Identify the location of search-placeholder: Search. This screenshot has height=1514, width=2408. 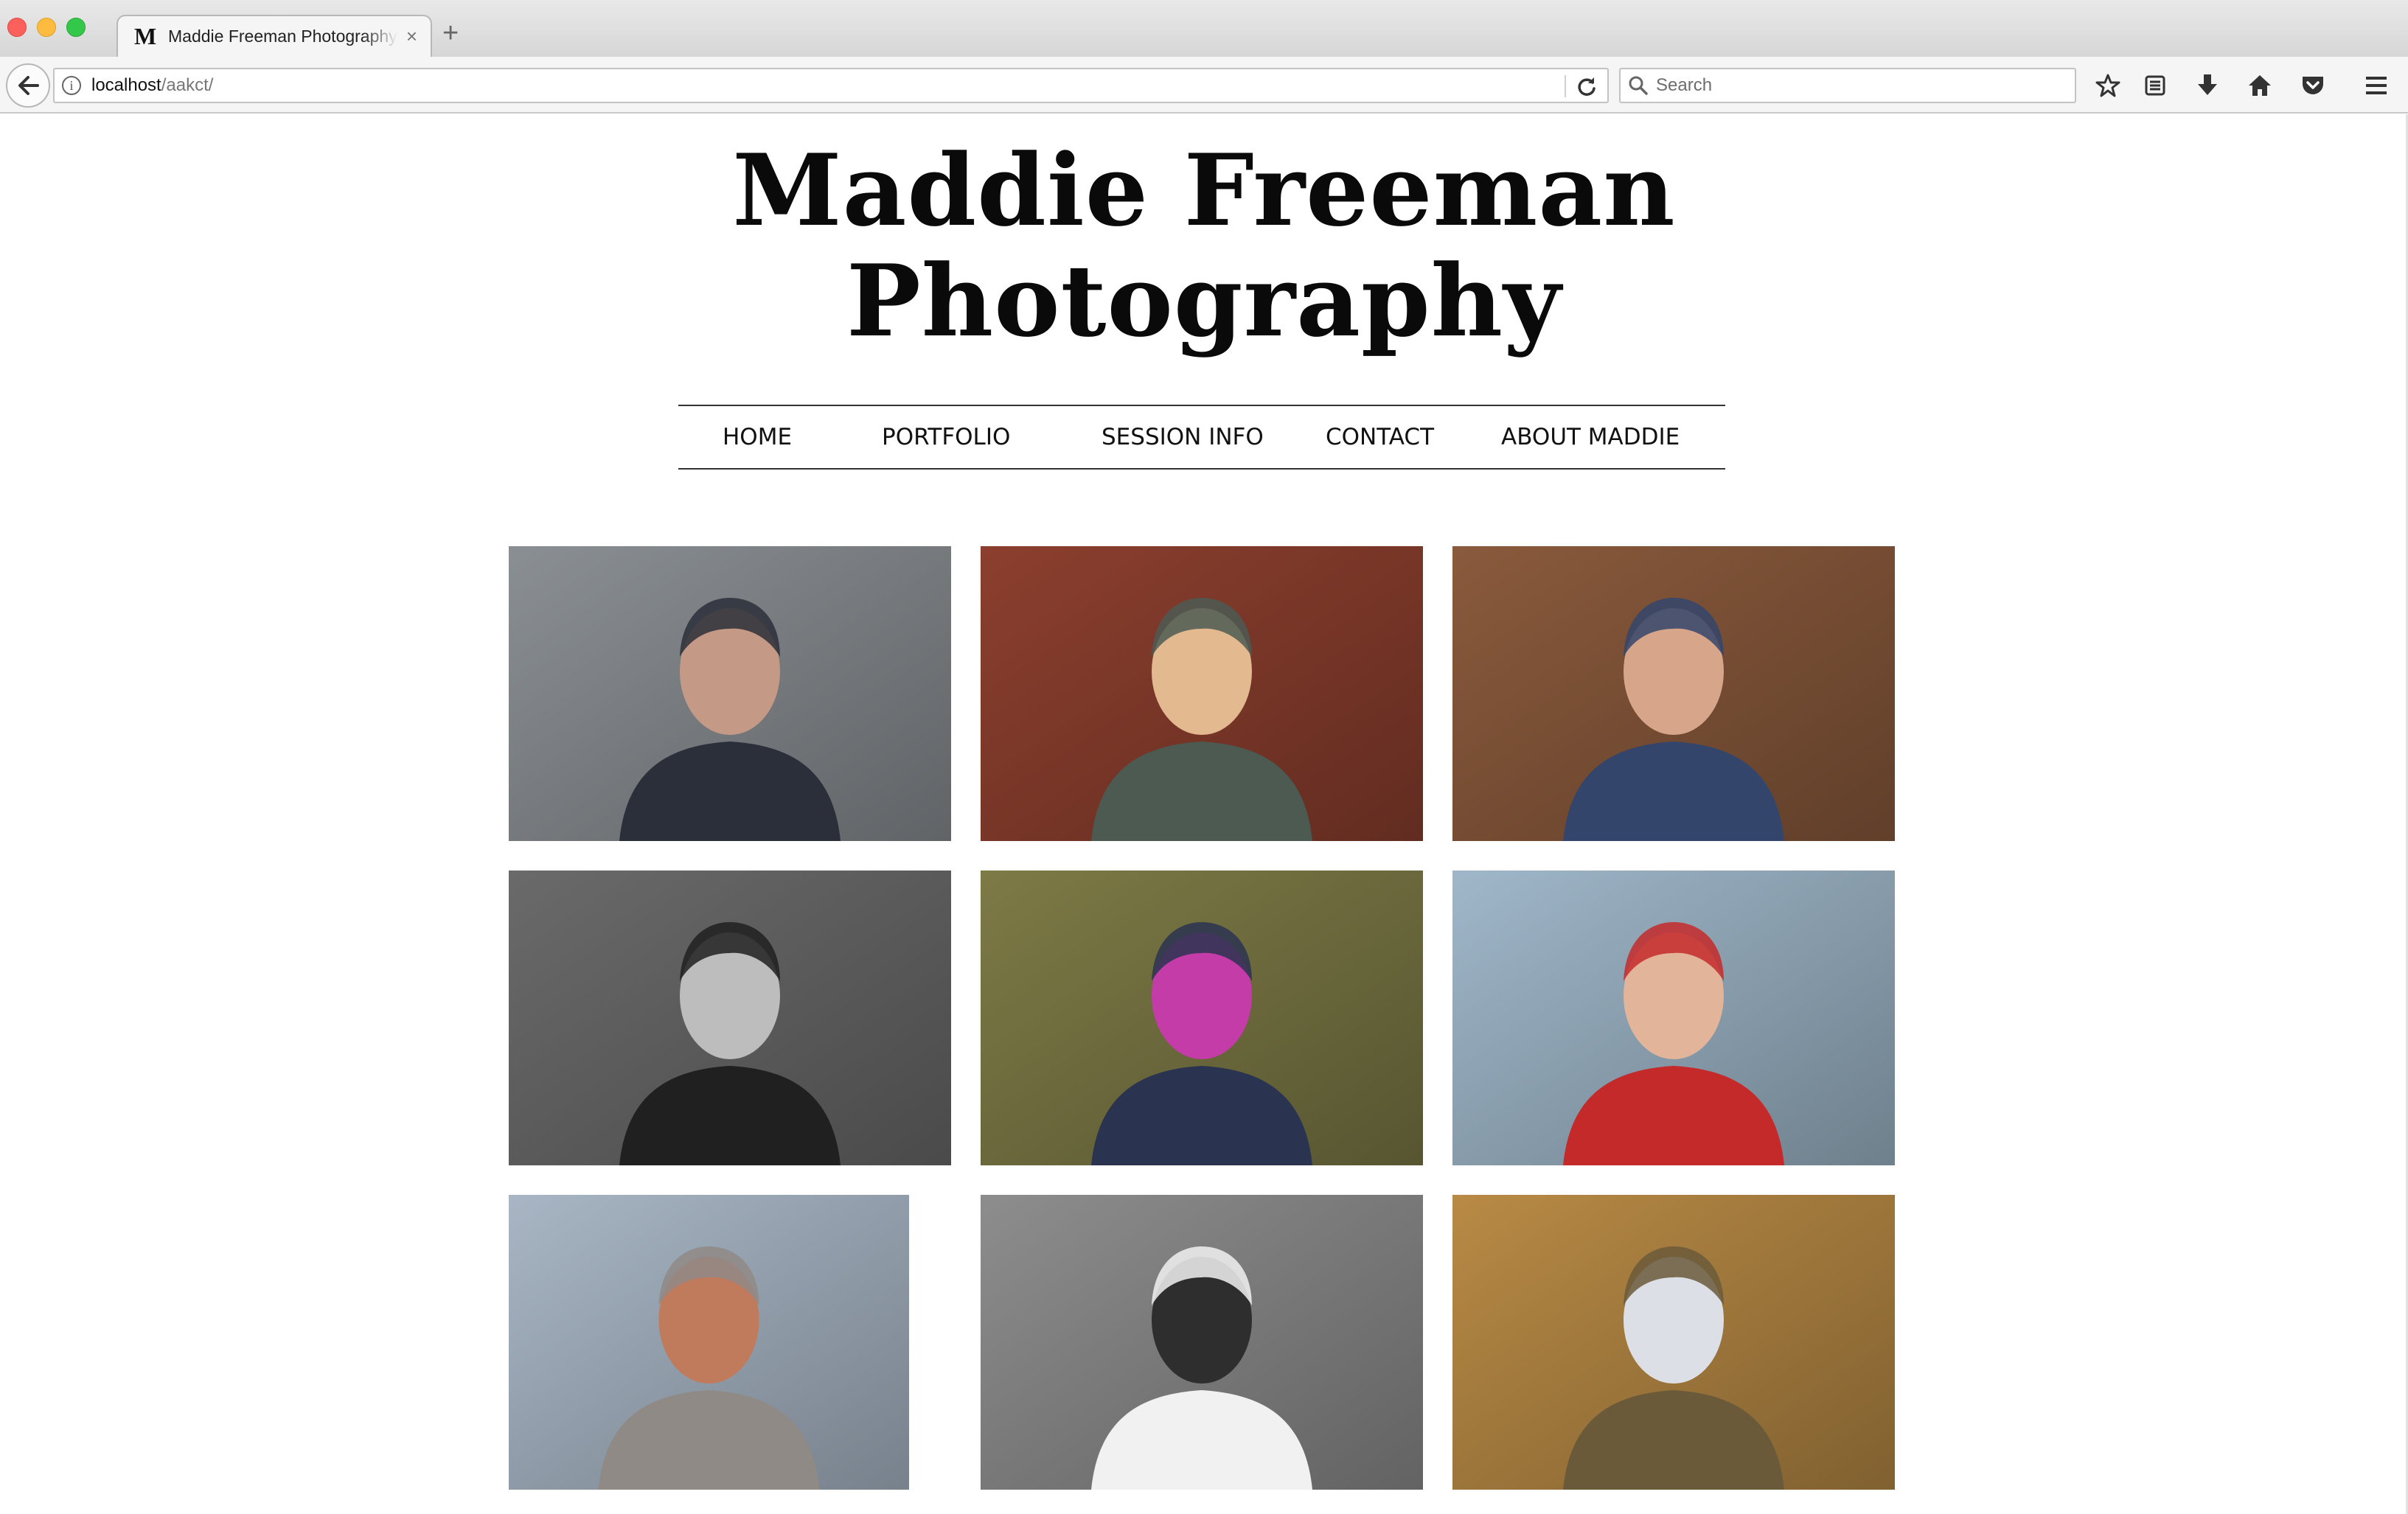
(1685, 85).